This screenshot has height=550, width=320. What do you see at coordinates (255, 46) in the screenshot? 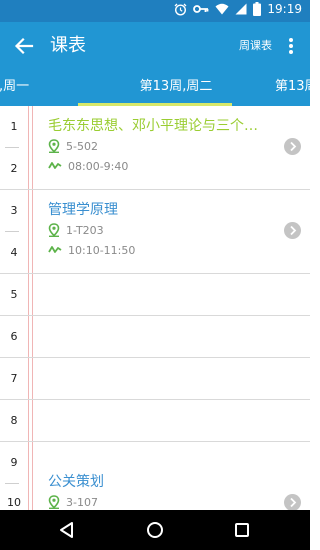
I see `week-schedule-button: 周课表` at bounding box center [255, 46].